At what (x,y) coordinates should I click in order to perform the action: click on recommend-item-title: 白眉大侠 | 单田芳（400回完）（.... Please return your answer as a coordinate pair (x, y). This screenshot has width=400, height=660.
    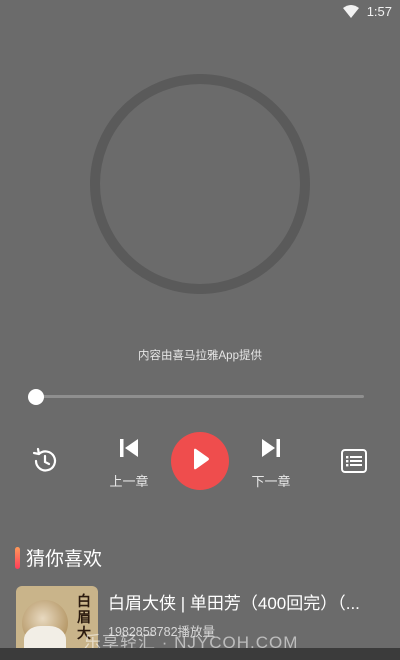
    Looking at the image, I should click on (234, 603).